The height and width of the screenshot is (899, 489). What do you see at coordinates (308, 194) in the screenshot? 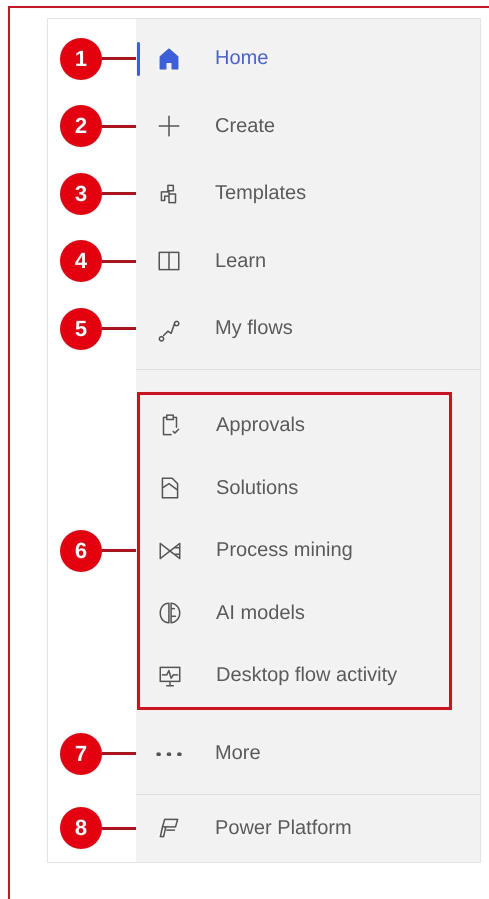
I see `nav-item: Templates` at bounding box center [308, 194].